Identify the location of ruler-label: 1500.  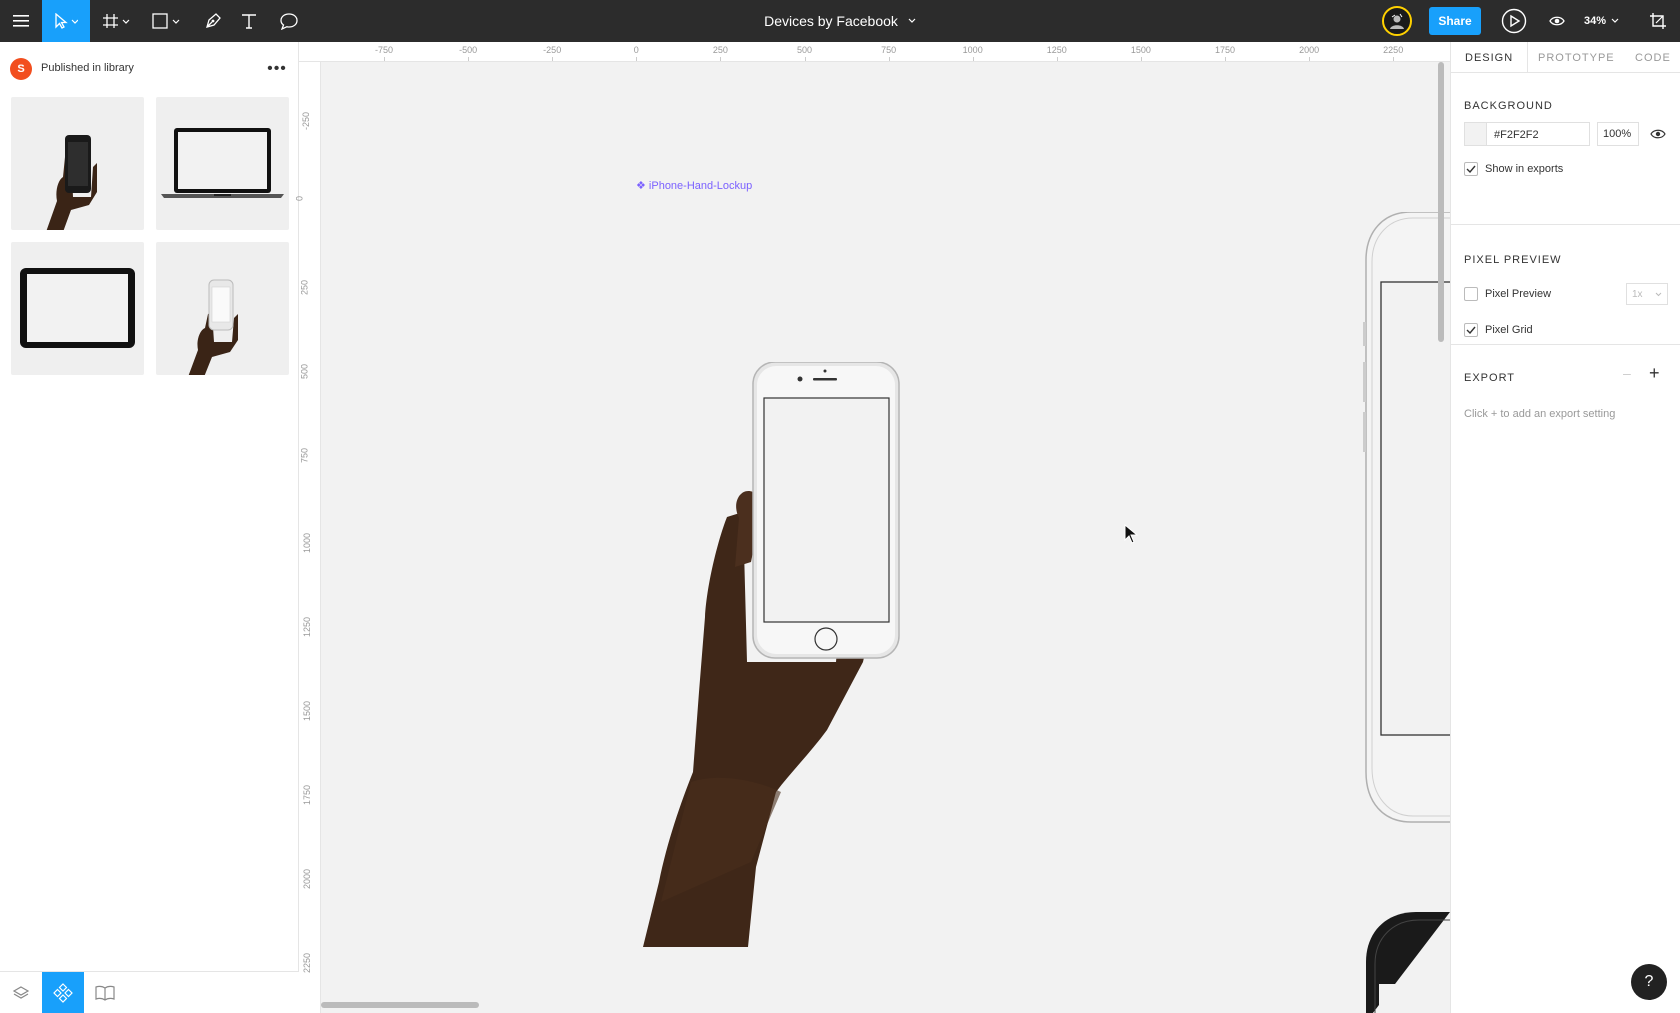
(1140, 50).